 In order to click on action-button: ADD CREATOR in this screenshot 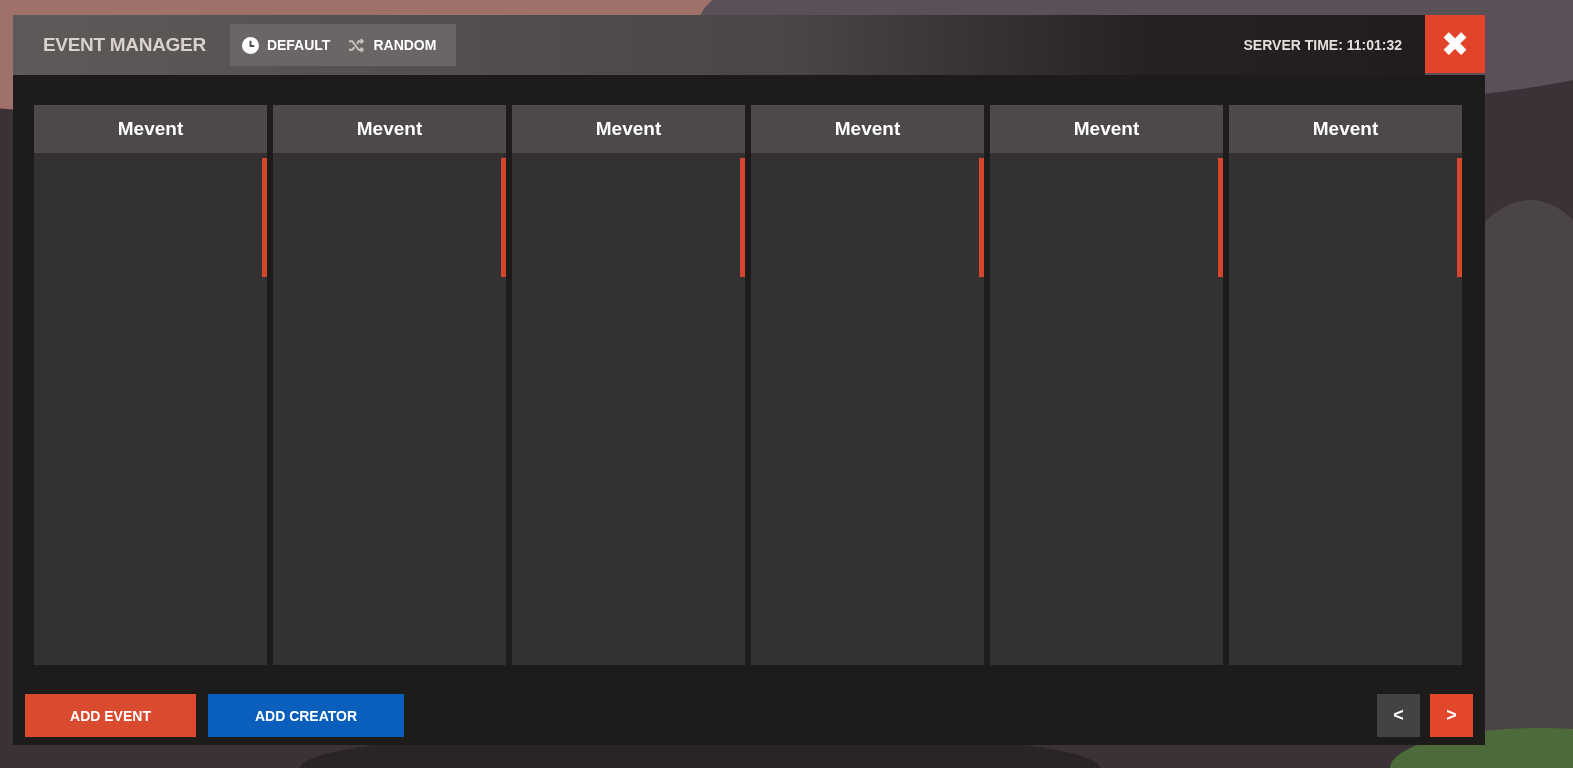, I will do `click(306, 715)`.